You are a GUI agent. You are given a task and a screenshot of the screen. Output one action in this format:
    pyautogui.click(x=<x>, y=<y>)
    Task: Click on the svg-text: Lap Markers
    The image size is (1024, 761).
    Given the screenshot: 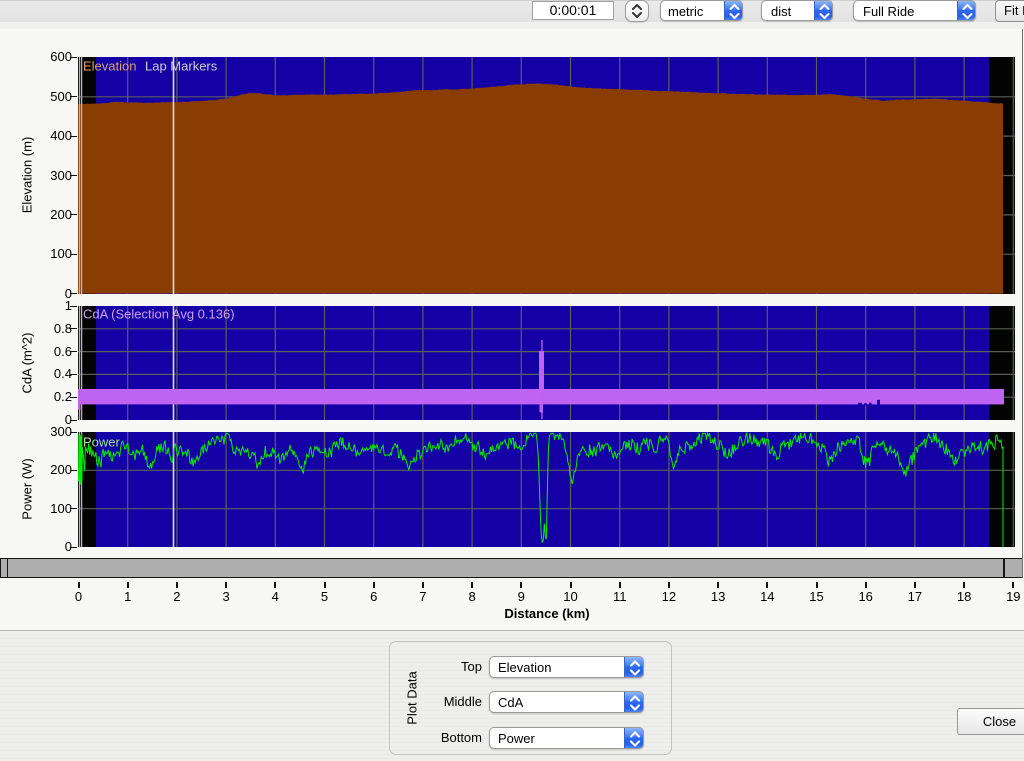 What is the action you would take?
    pyautogui.click(x=181, y=66)
    